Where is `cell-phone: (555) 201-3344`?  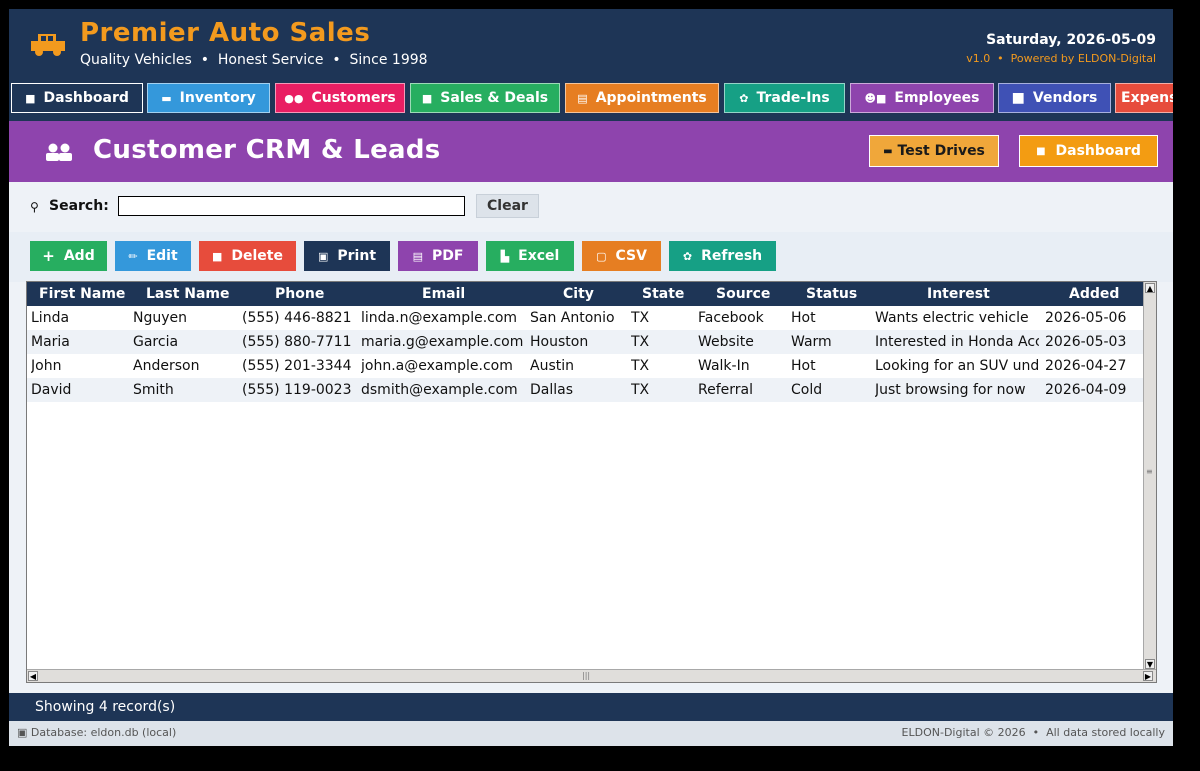
cell-phone: (555) 201-3344 is located at coordinates (297, 366).